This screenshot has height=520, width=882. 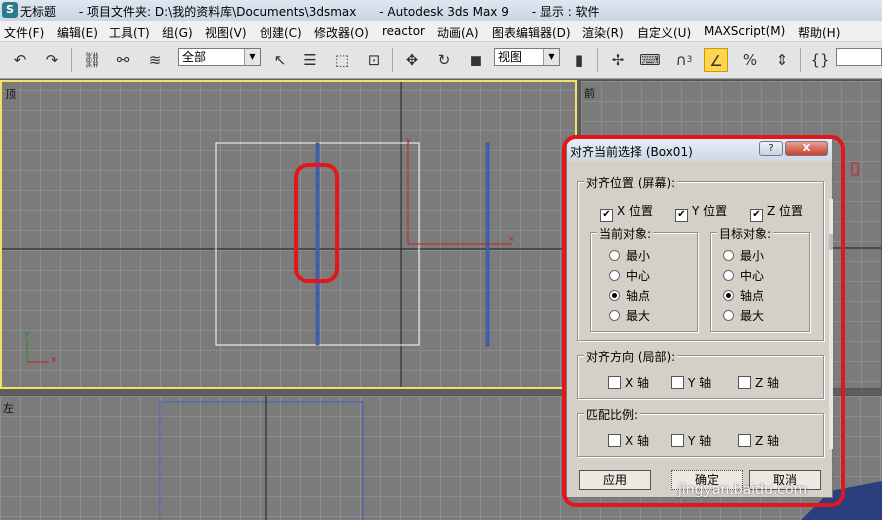 I want to click on rotate-icon: ↻, so click(x=444, y=60).